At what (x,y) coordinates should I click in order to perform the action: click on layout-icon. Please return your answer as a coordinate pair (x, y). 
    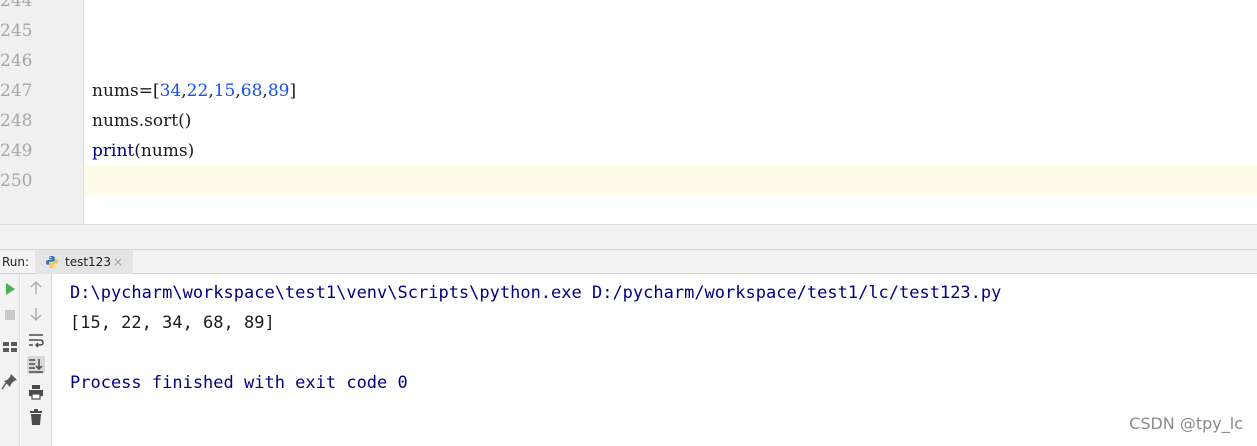
    Looking at the image, I should click on (10, 347).